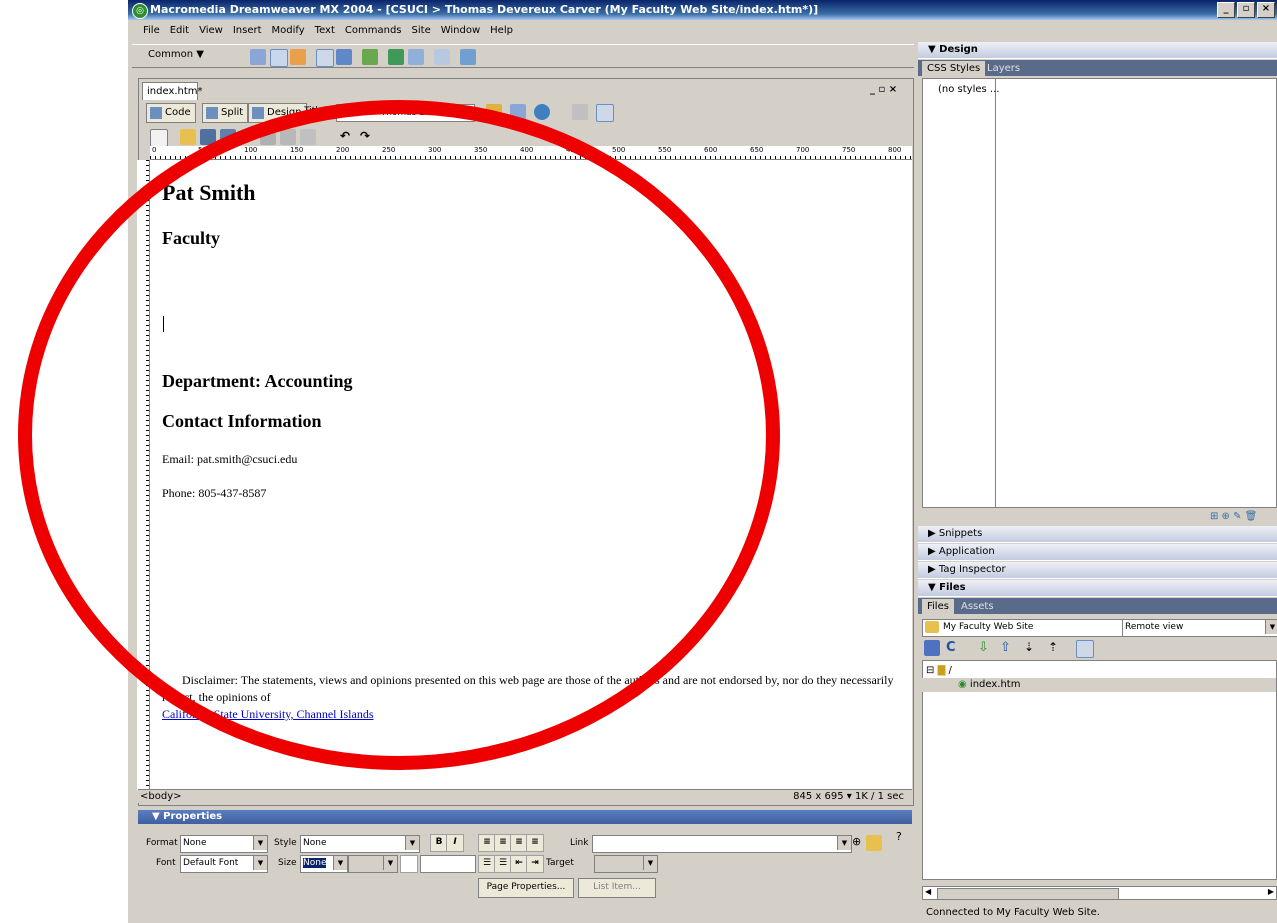 The height and width of the screenshot is (923, 1277). What do you see at coordinates (468, 57) in the screenshot?
I see `templates-icon` at bounding box center [468, 57].